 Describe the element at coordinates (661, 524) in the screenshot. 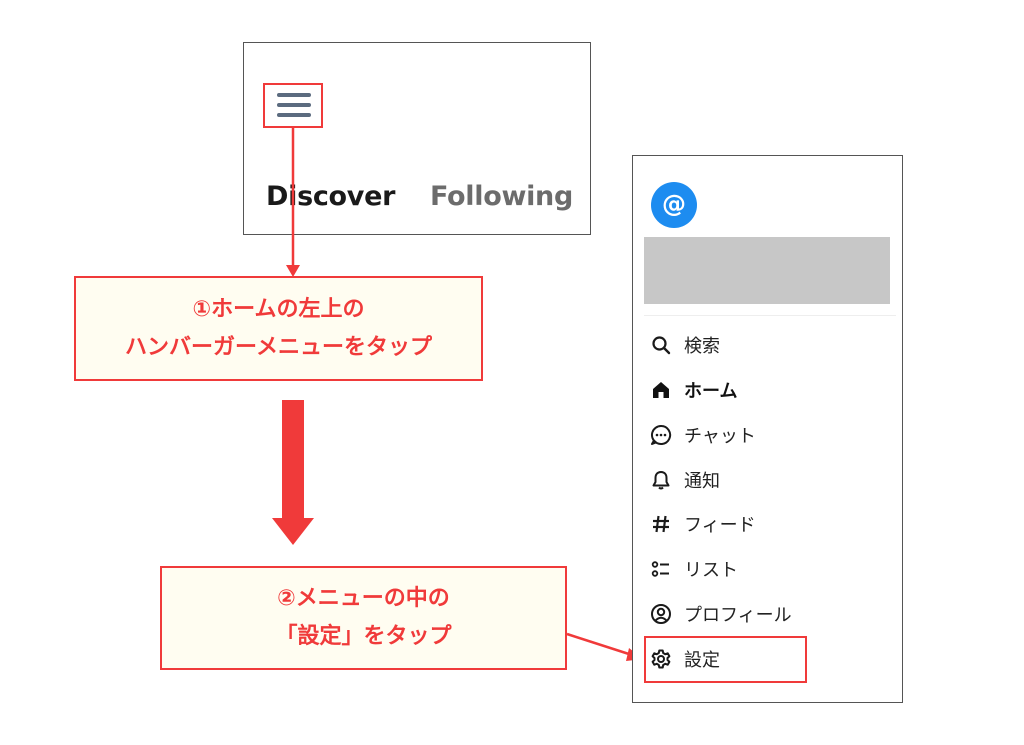

I see `hash-icon` at that location.